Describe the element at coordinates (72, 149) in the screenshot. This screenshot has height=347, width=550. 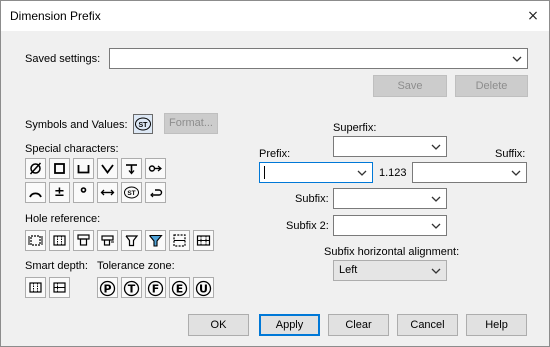
I see `special-characters-label: Special characters:` at that location.